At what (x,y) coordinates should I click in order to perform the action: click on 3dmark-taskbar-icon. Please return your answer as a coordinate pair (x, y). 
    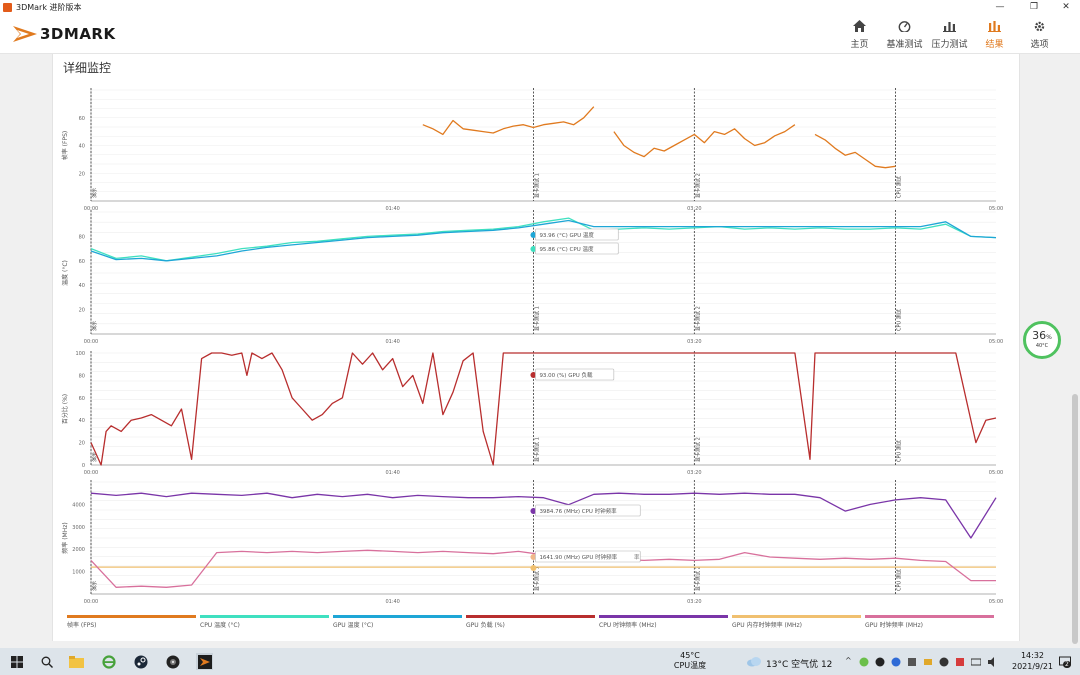
    Looking at the image, I should click on (204, 661).